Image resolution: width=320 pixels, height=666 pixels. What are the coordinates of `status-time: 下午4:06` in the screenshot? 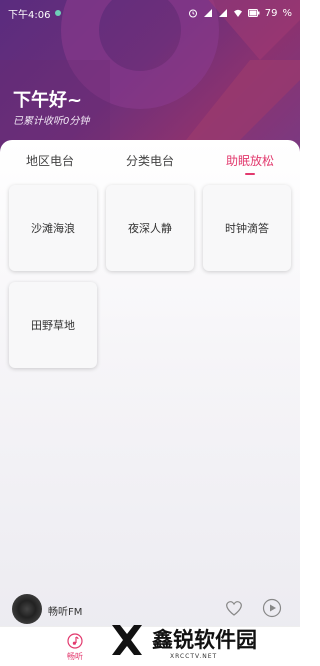 It's located at (29, 15).